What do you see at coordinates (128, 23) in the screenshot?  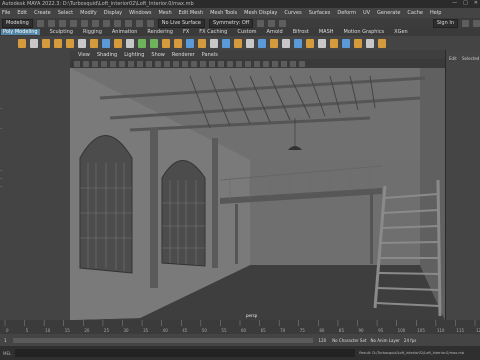 I see `snap-grid-icon` at bounding box center [128, 23].